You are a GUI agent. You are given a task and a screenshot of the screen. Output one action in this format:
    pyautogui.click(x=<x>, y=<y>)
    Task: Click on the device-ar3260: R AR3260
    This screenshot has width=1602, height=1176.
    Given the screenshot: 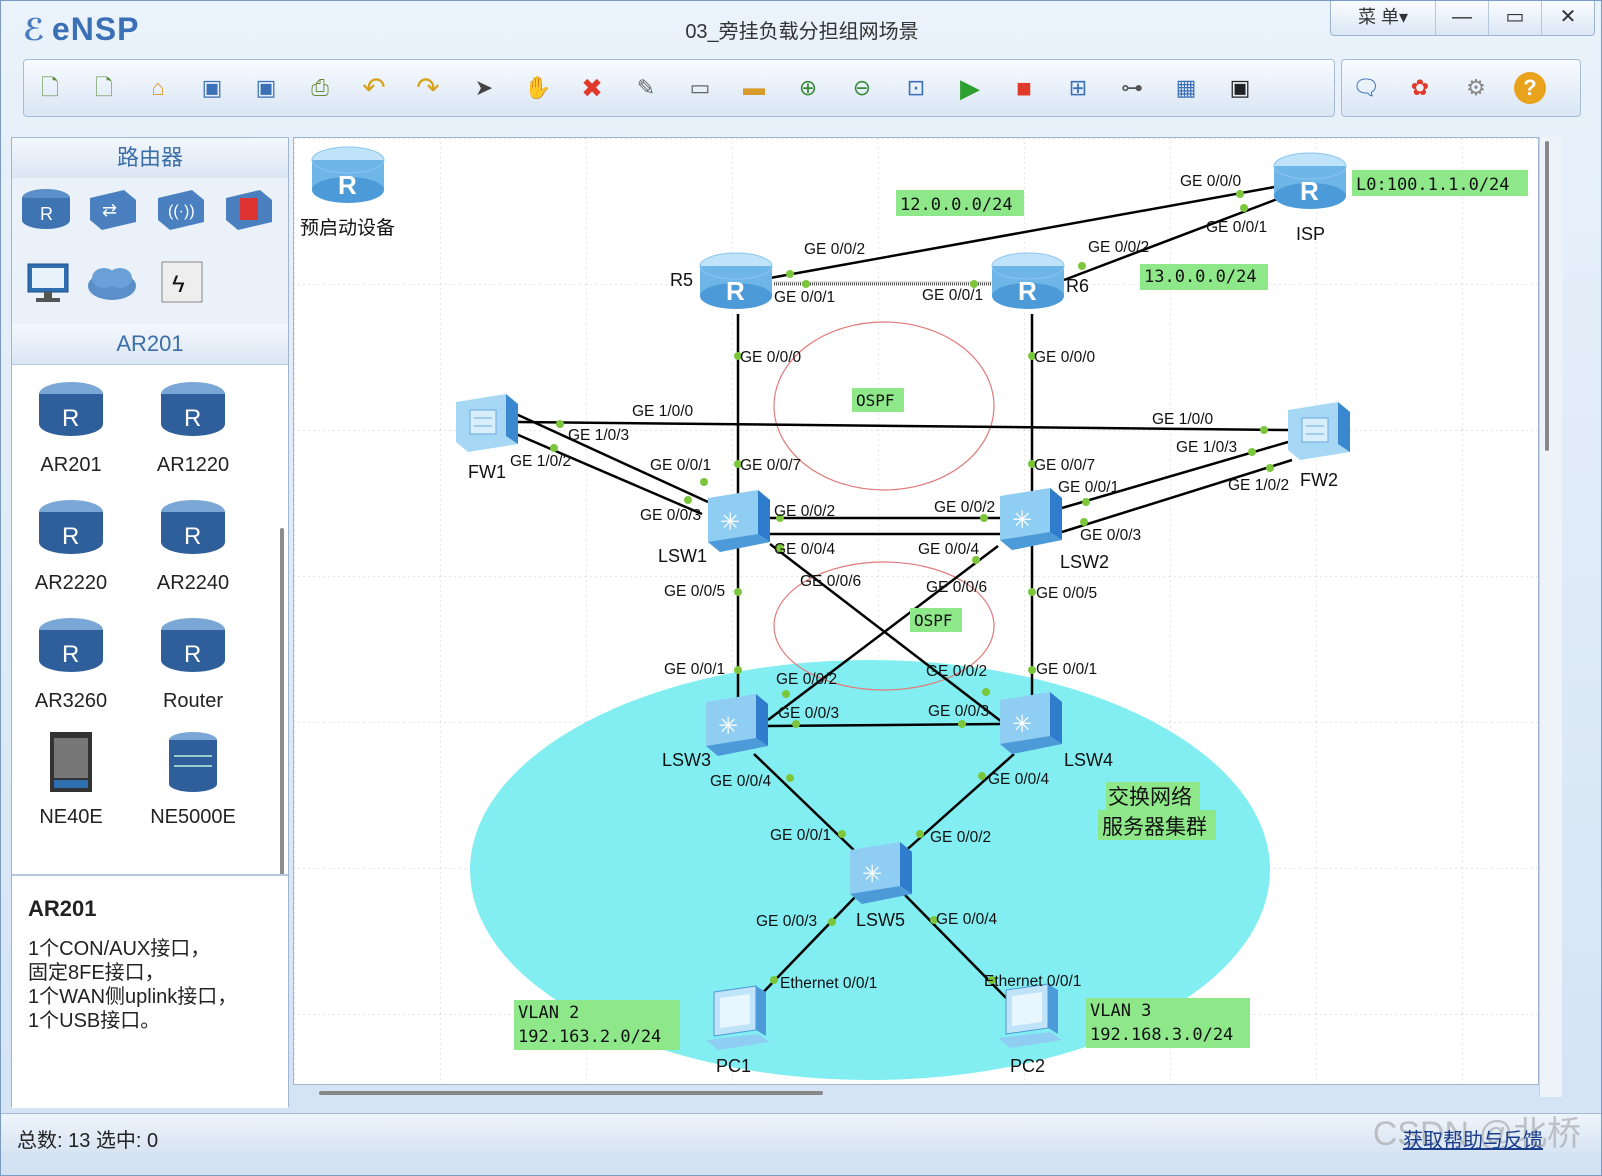 What is the action you would take?
    pyautogui.click(x=71, y=663)
    